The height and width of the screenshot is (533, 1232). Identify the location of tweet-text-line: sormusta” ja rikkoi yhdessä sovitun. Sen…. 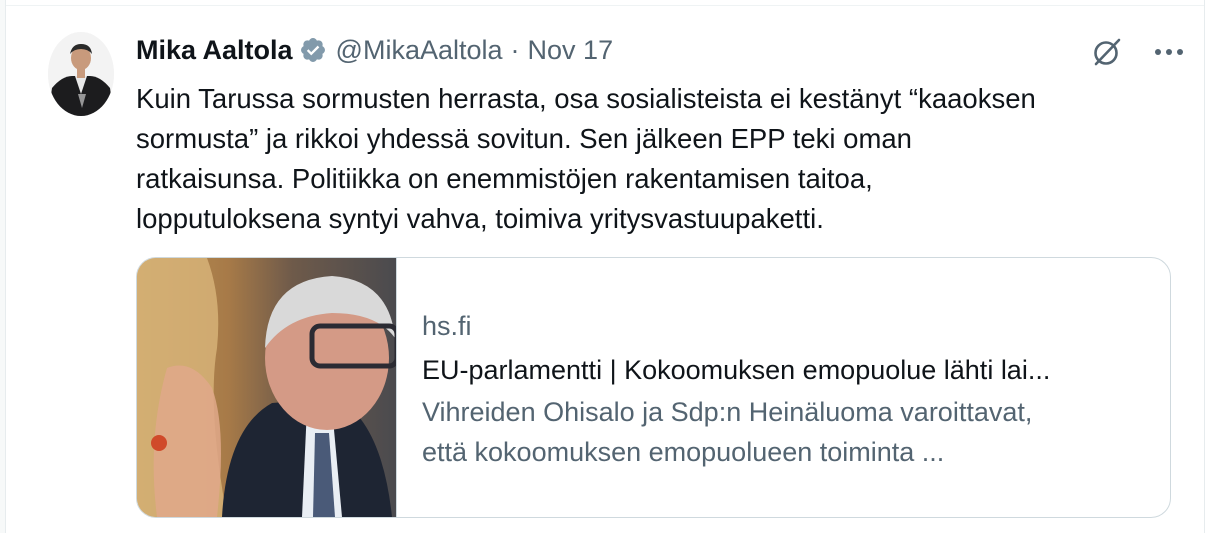
(524, 138).